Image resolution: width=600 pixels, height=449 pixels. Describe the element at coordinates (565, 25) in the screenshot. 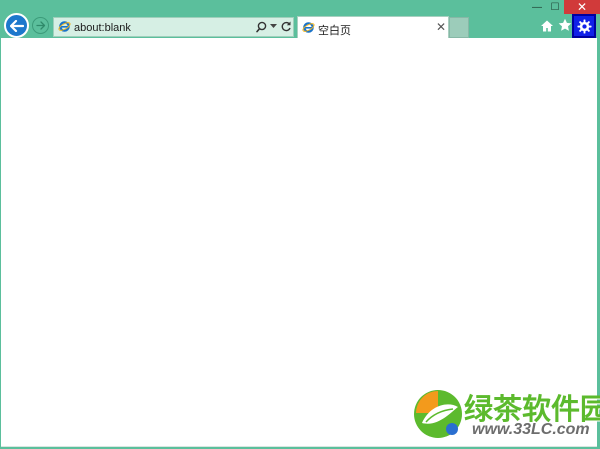

I see `star-icon` at that location.